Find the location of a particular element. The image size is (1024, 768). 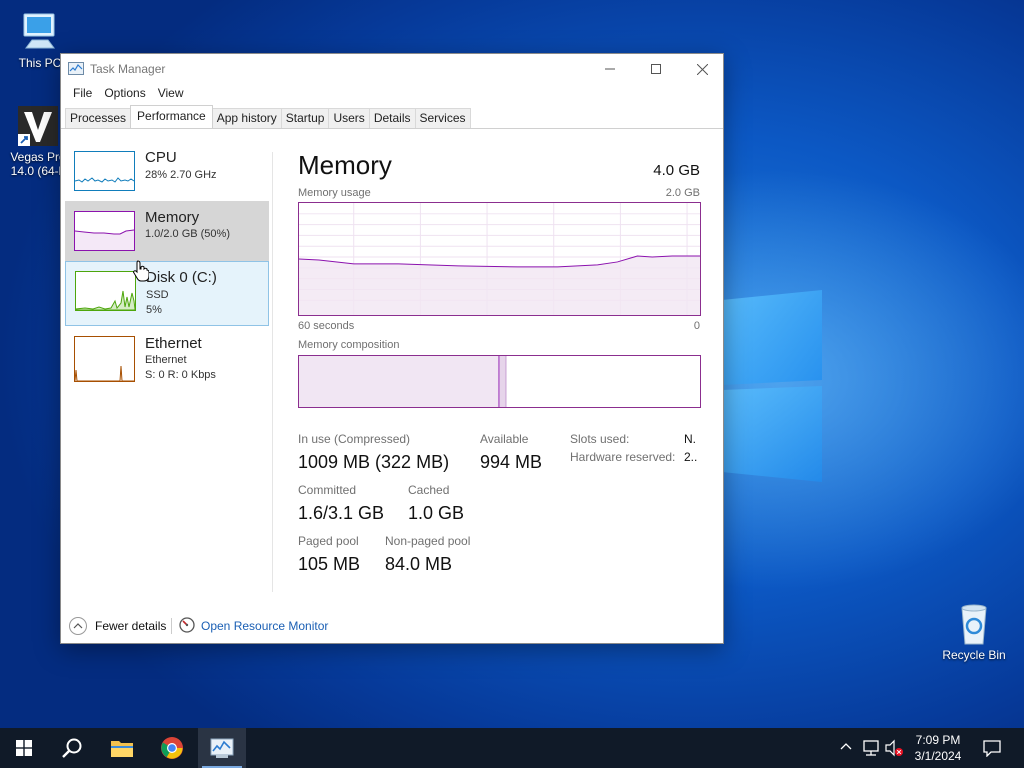

panel-divider is located at coordinates (272, 372).